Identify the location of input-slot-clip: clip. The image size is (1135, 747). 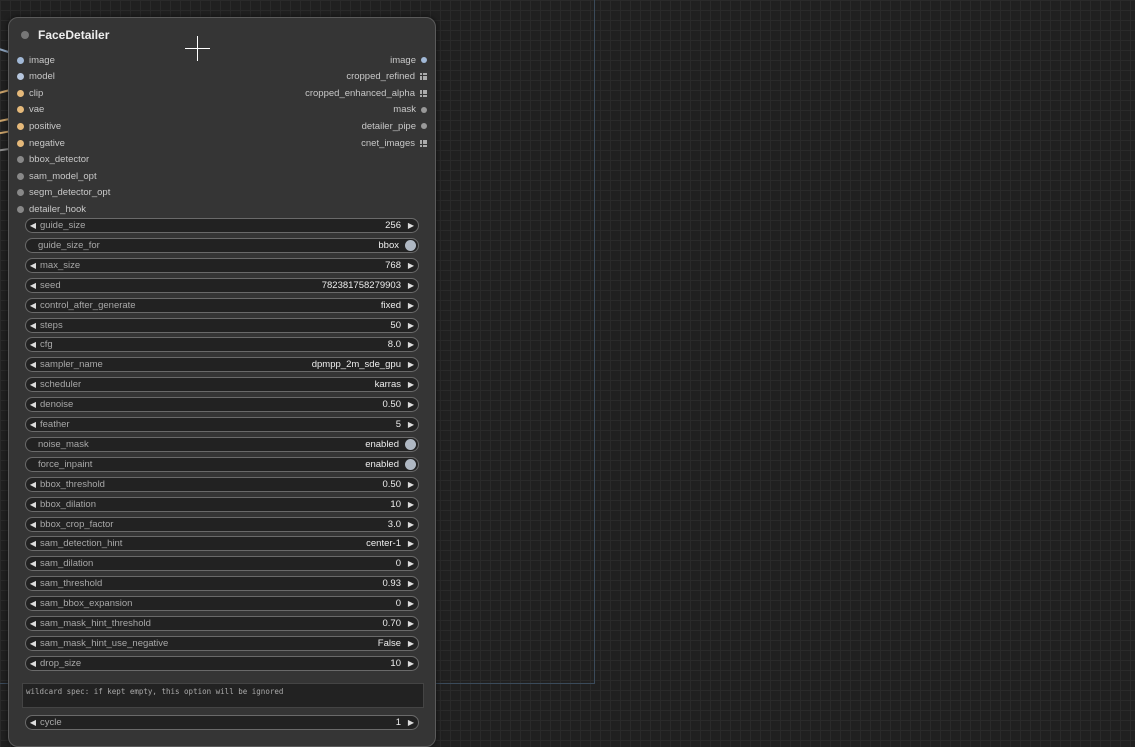
(30, 93).